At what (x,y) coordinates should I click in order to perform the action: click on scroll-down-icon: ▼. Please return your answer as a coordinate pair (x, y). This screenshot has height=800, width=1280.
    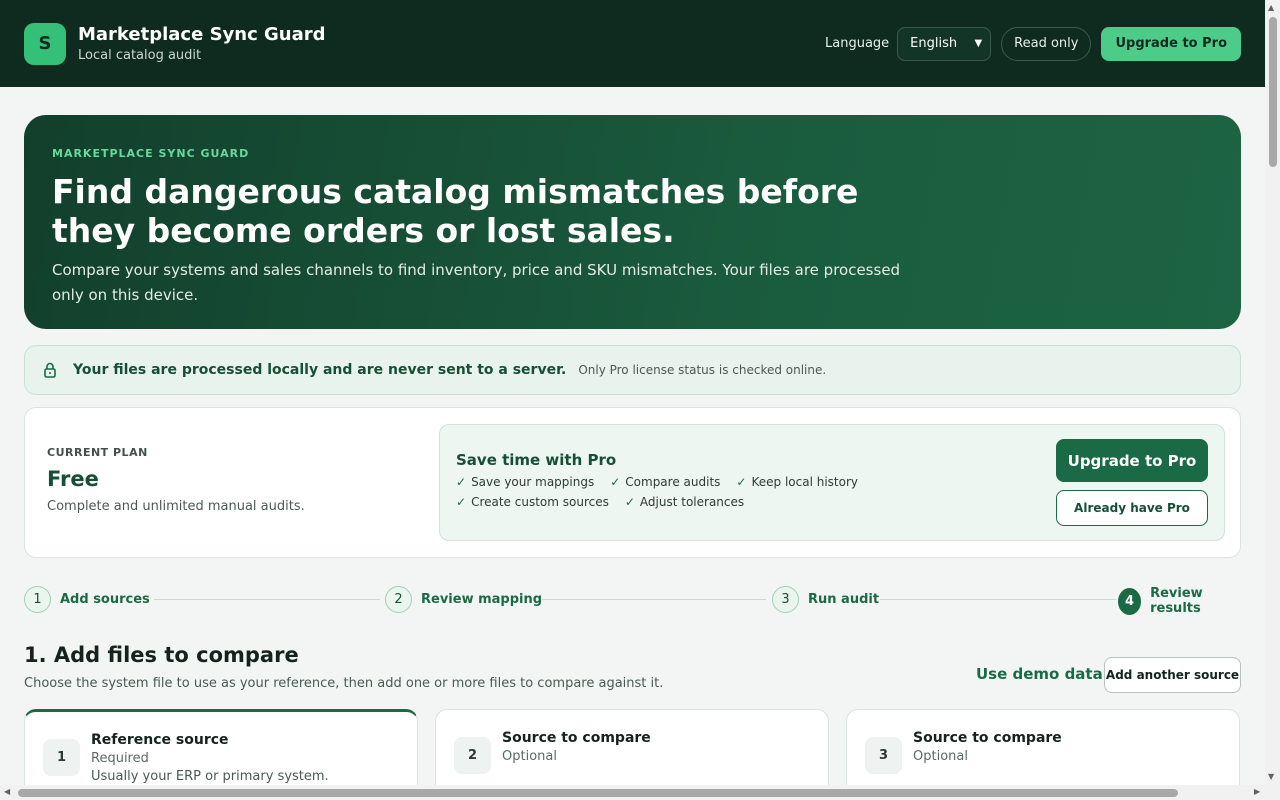
    Looking at the image, I should click on (1271, 776).